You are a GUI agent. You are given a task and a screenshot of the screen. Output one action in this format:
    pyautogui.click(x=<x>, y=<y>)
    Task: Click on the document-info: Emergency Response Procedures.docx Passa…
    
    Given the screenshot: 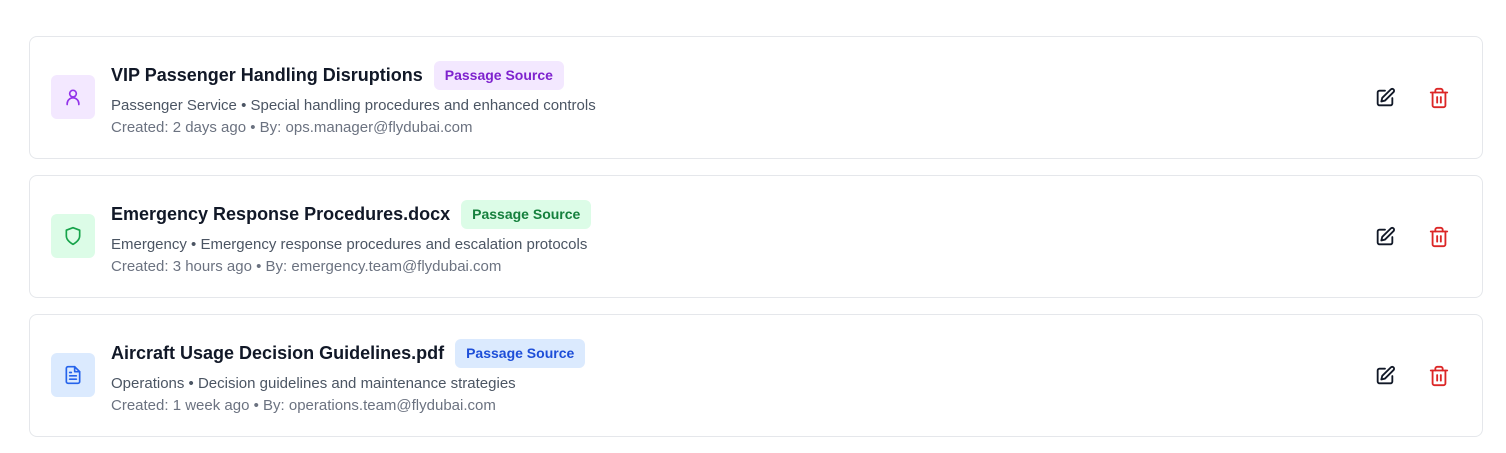 What is the action you would take?
    pyautogui.click(x=351, y=238)
    